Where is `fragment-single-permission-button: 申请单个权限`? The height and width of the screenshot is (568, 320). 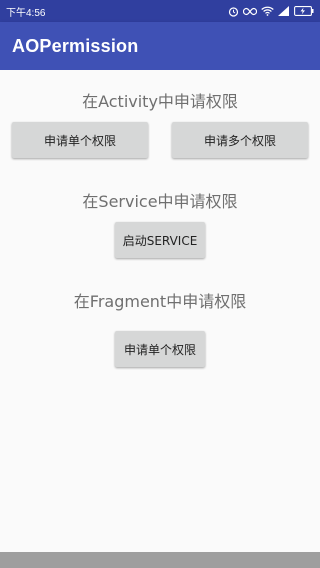
fragment-single-permission-button: 申请单个权限 is located at coordinates (160, 349).